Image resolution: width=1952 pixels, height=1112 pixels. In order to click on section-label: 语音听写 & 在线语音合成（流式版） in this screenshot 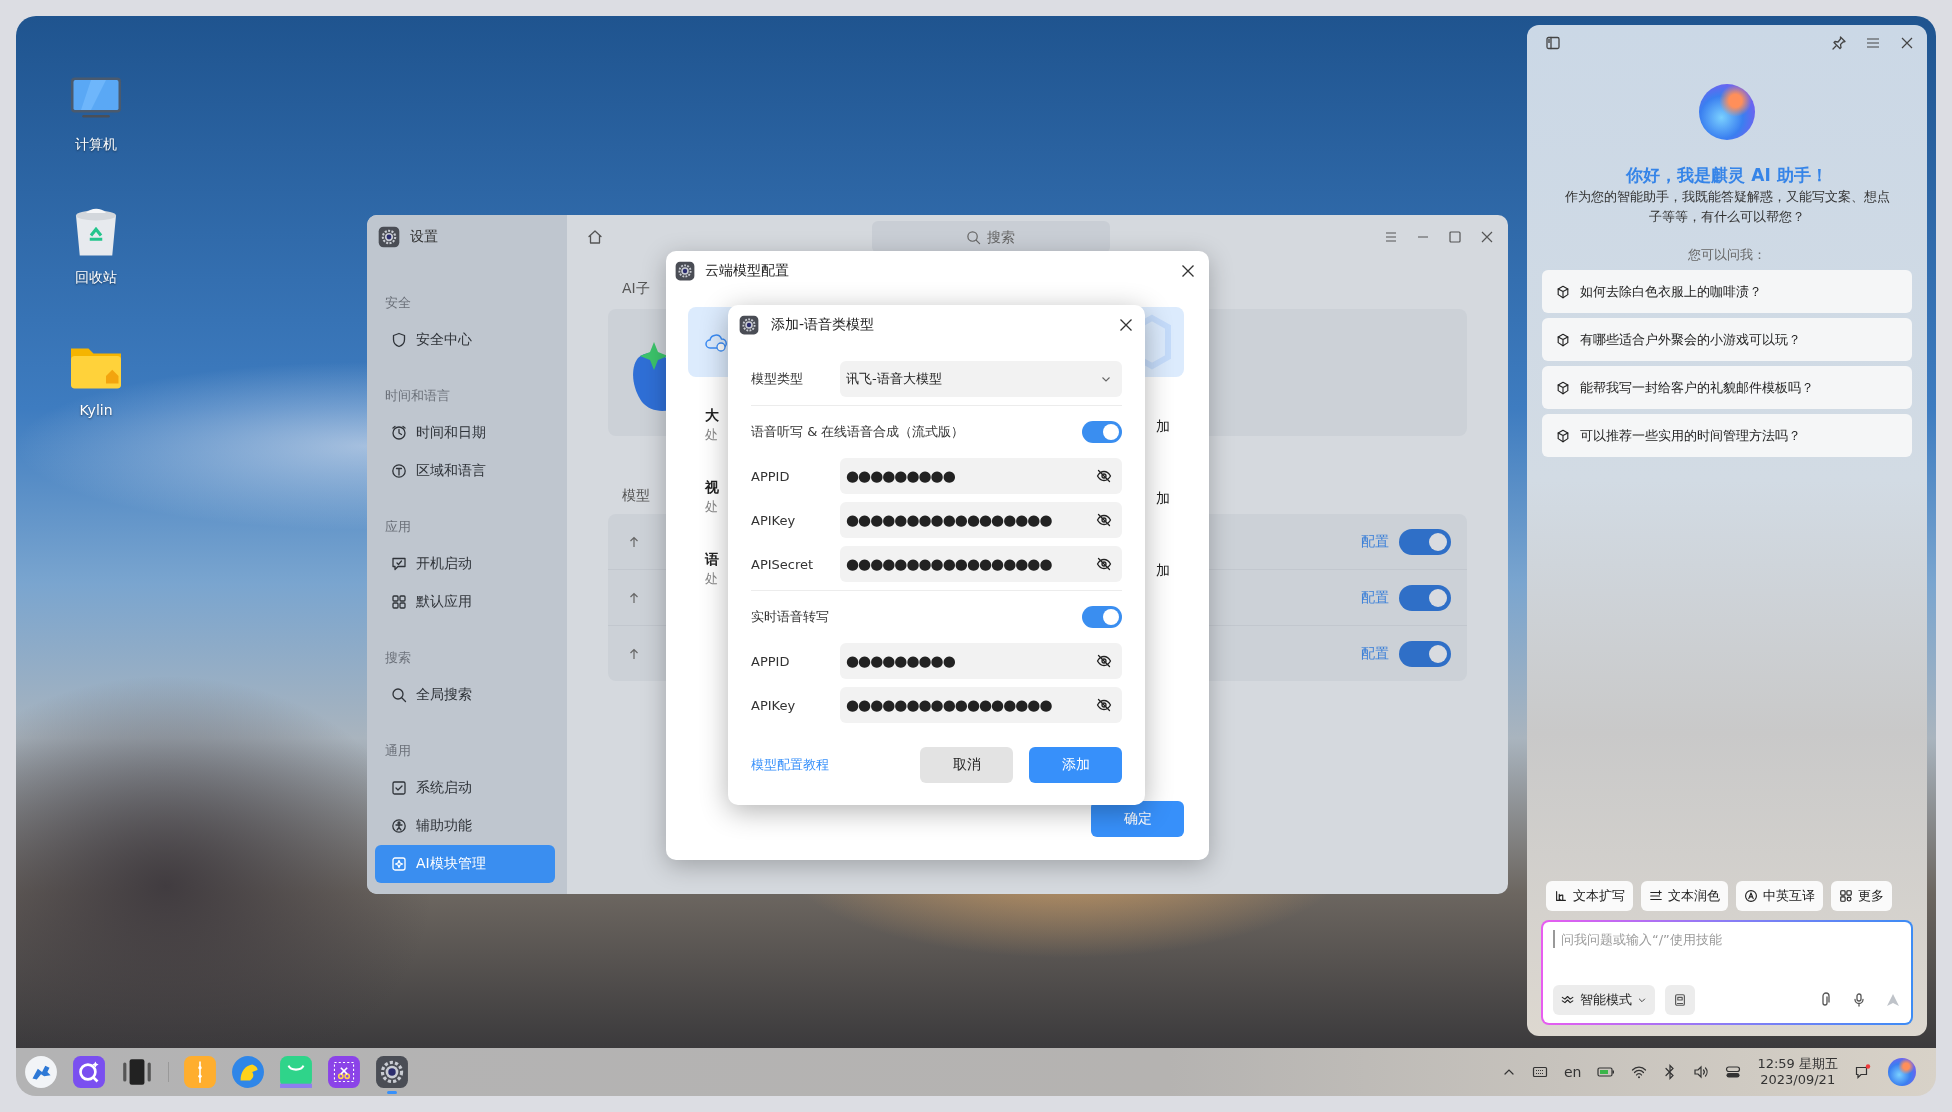, I will do `click(858, 432)`.